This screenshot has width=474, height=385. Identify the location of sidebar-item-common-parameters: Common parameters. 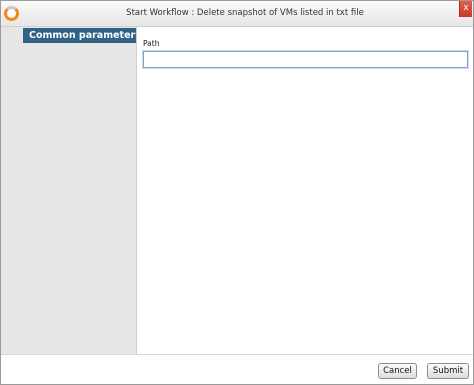
(79, 35).